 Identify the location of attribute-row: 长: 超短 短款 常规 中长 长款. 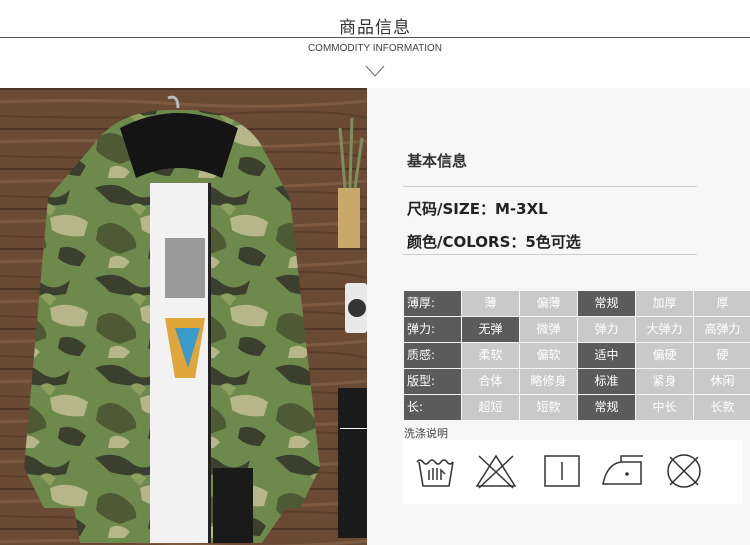
(577, 407).